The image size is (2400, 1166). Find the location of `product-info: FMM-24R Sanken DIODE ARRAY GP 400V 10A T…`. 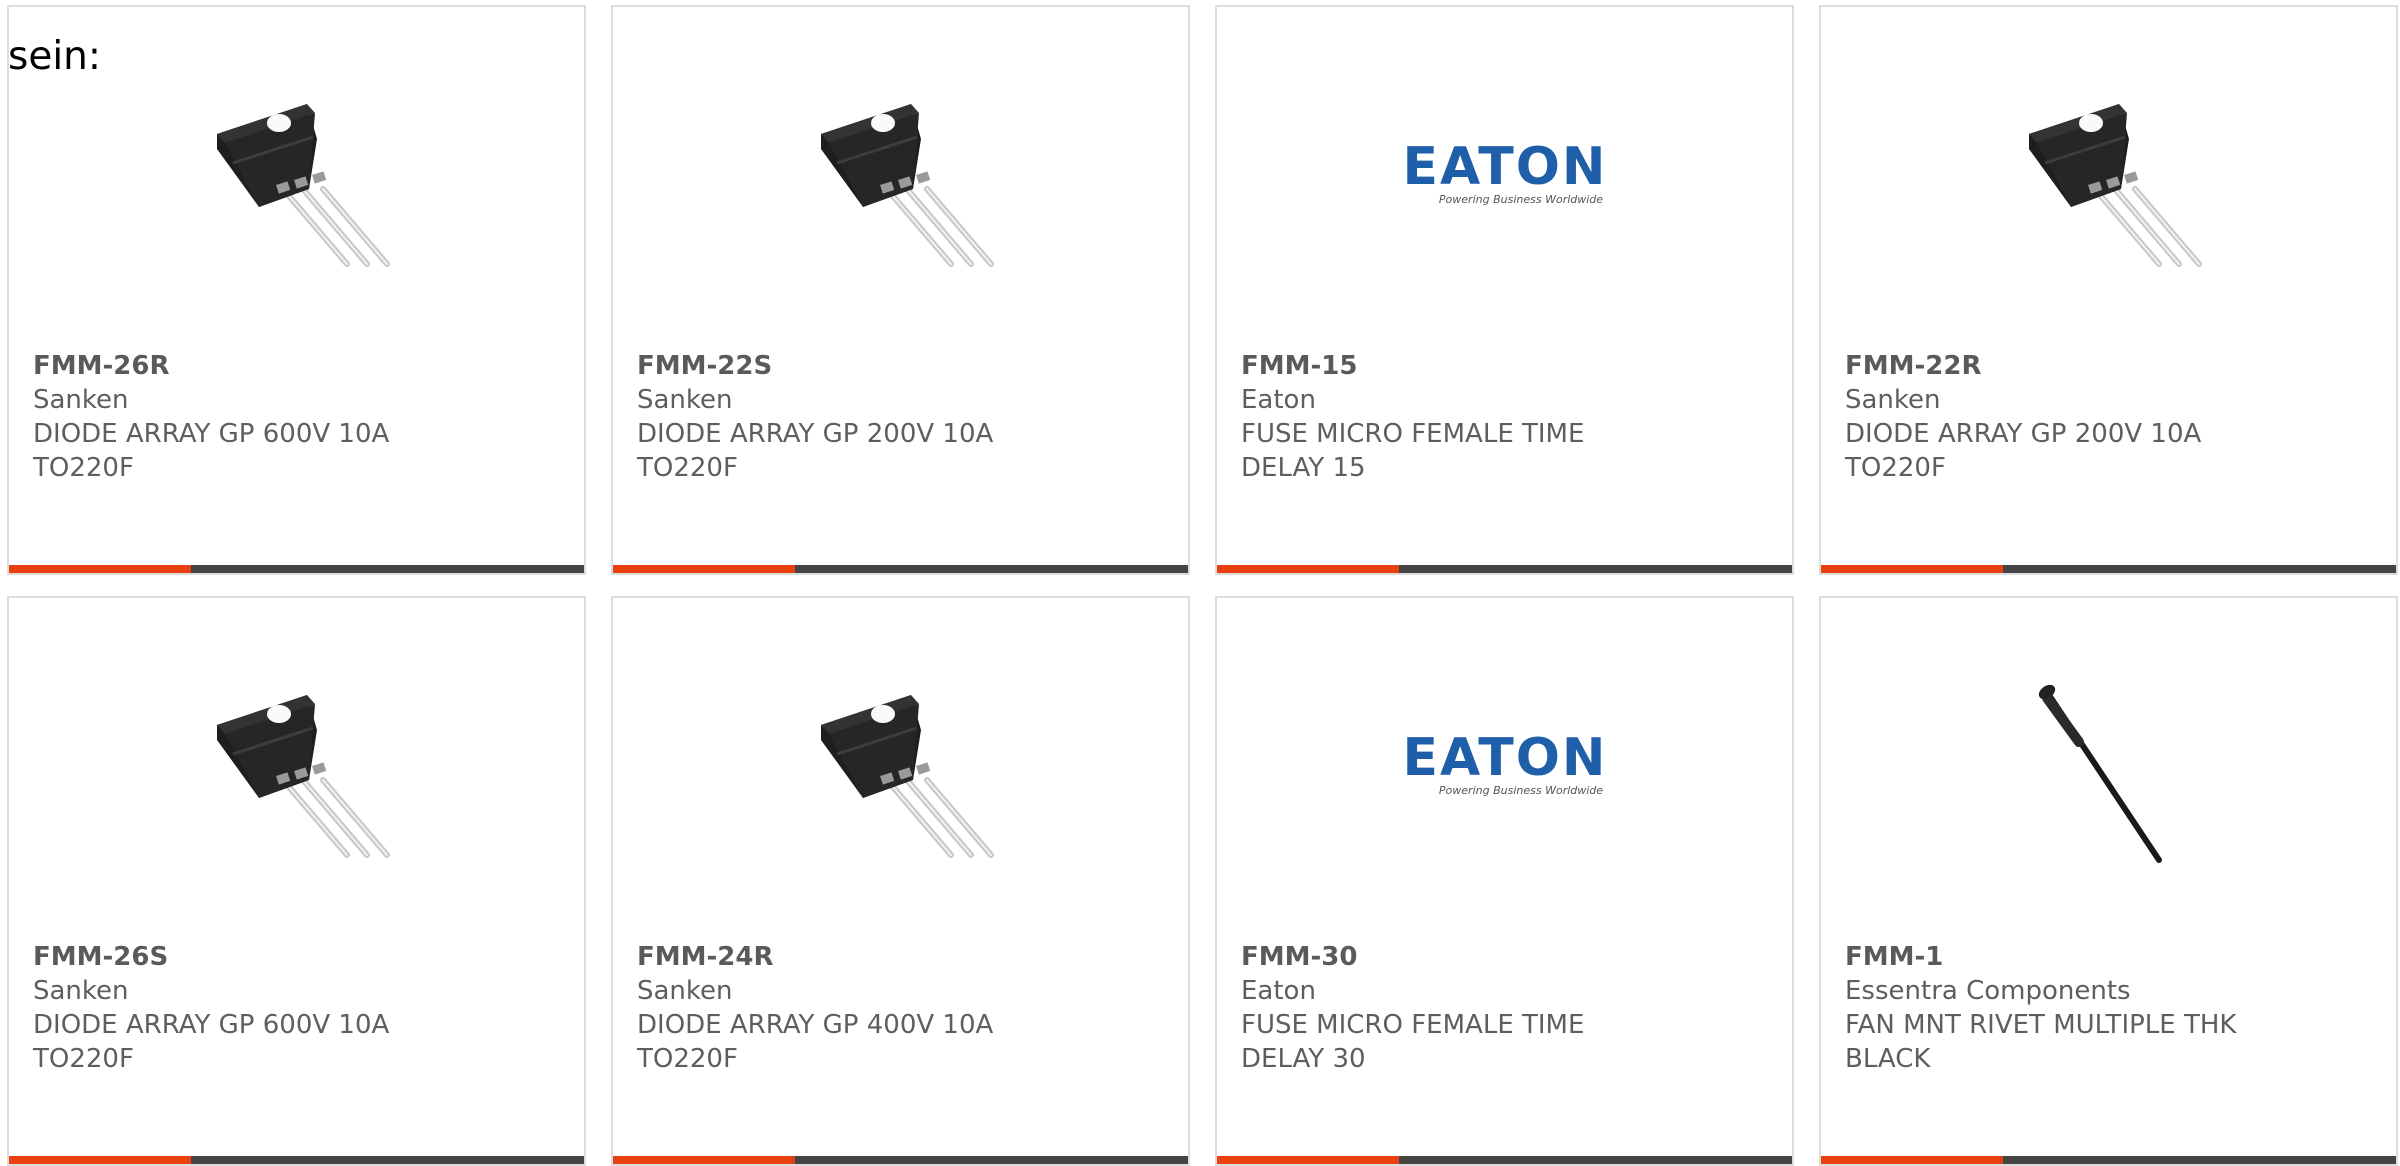

product-info: FMM-24R Sanken DIODE ARRAY GP 400V 10A T… is located at coordinates (902, 1008).